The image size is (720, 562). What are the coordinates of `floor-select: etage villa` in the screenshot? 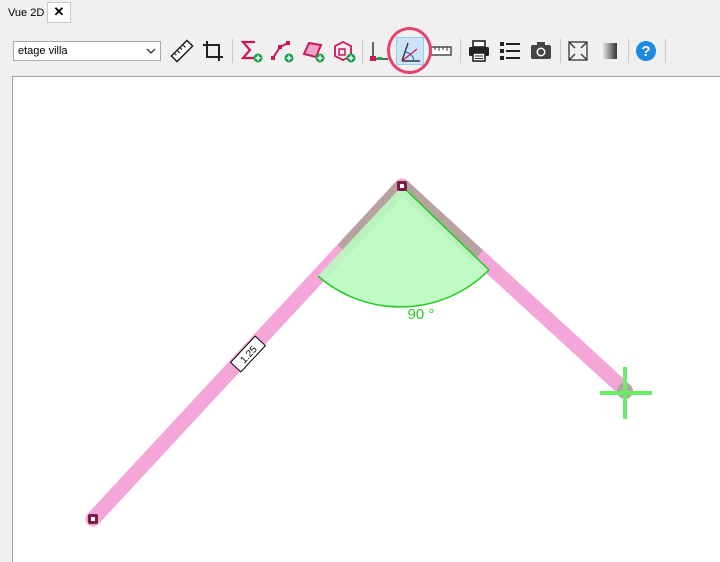 It's located at (87, 51).